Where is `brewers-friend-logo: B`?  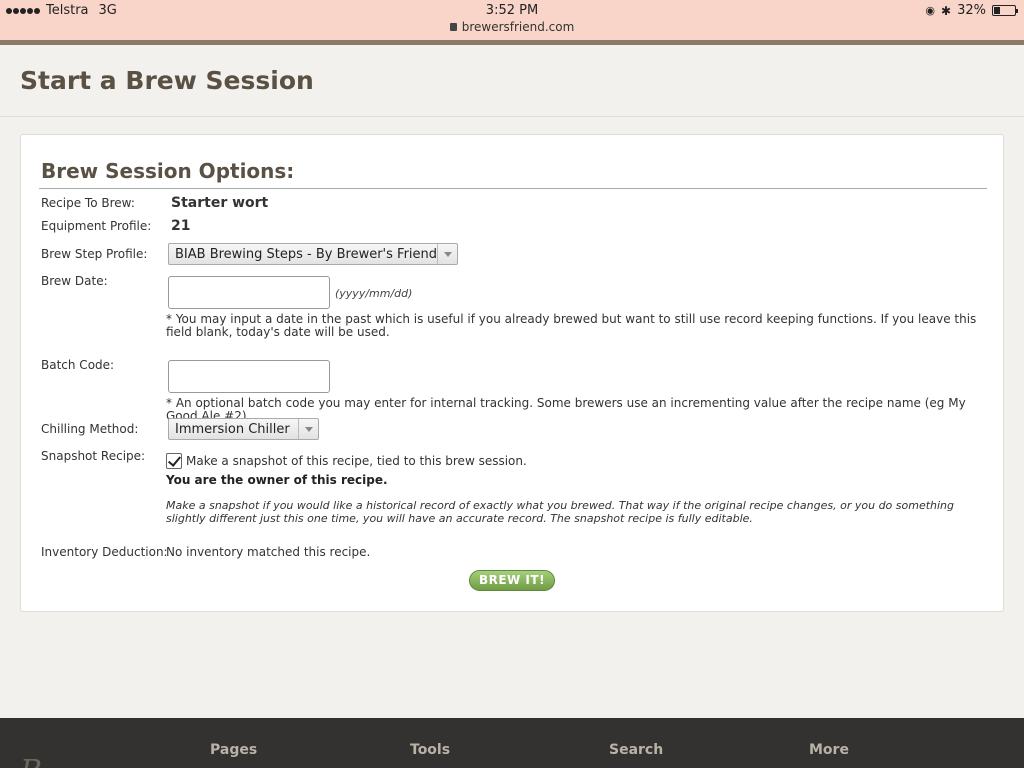 brewers-friend-logo: B is located at coordinates (31, 761).